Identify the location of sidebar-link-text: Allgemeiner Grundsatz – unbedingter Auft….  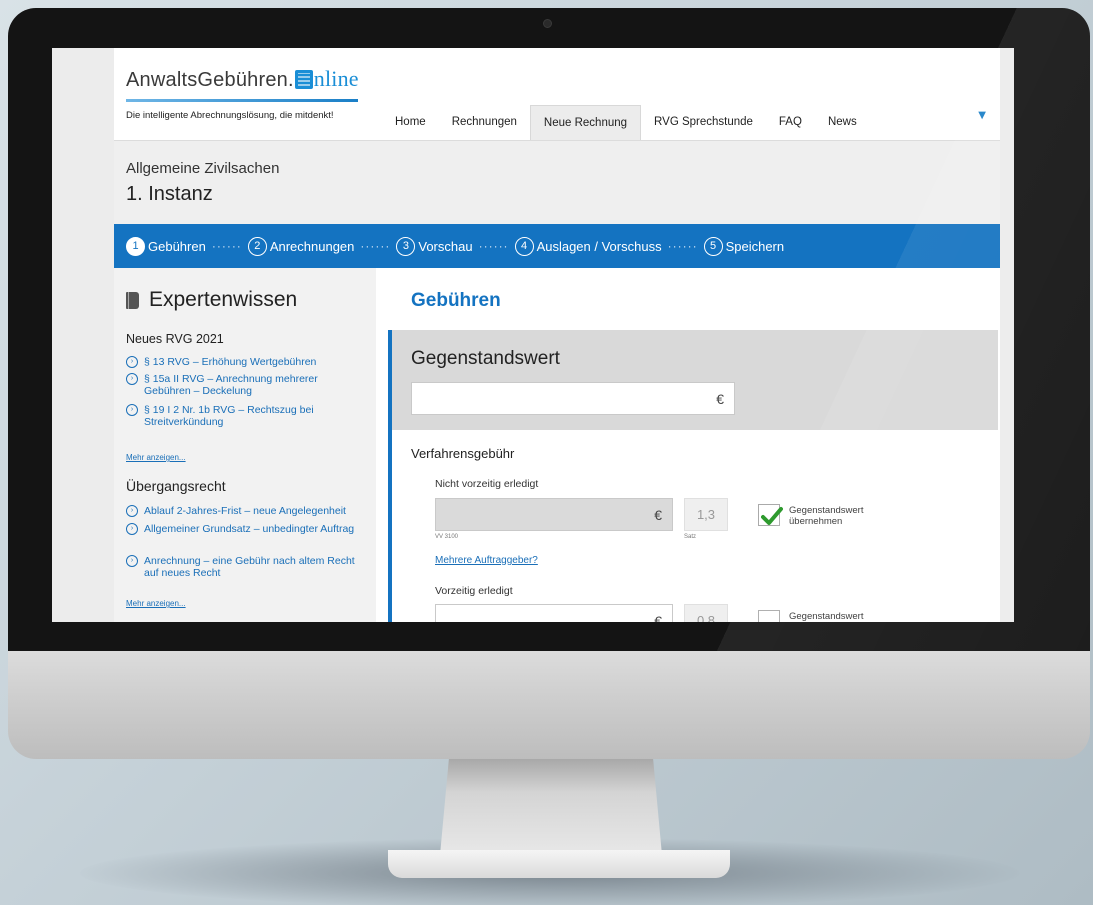
(249, 529).